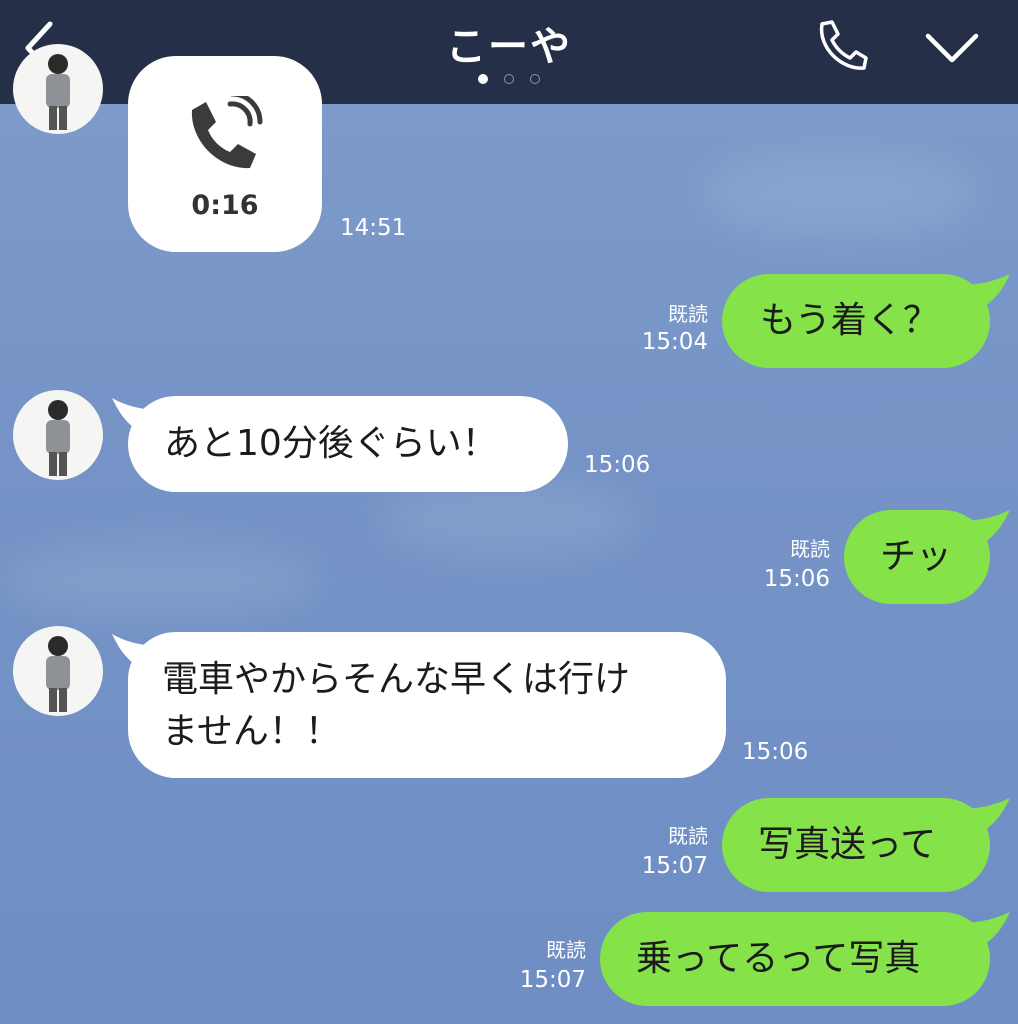 The height and width of the screenshot is (1024, 1018). I want to click on message-text: 乗ってるって写真, so click(778, 958).